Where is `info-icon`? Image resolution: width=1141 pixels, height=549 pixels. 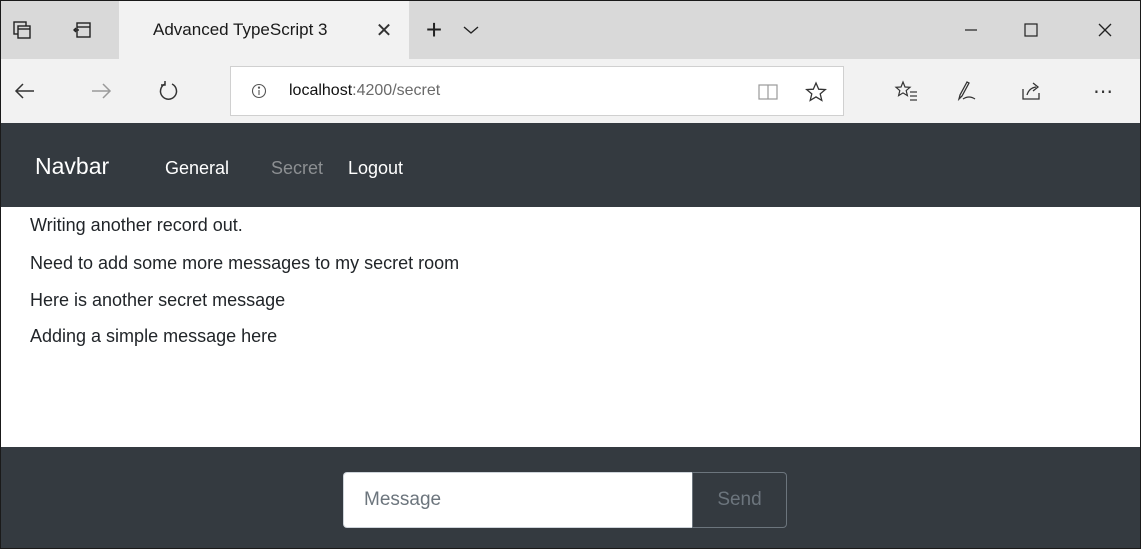 info-icon is located at coordinates (259, 91).